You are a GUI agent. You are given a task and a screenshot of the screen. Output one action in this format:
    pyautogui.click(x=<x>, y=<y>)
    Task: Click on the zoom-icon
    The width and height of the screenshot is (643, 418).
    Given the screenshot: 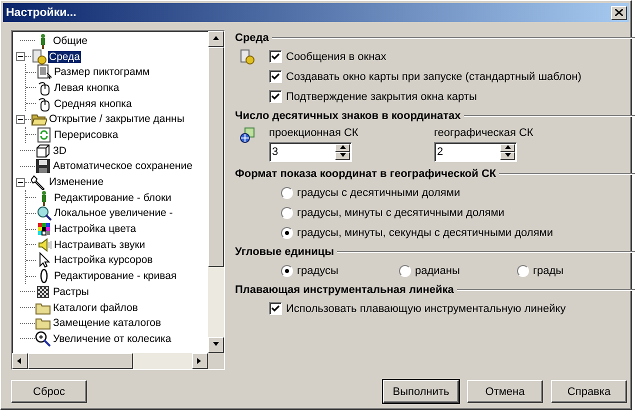 What is the action you would take?
    pyautogui.click(x=43, y=338)
    